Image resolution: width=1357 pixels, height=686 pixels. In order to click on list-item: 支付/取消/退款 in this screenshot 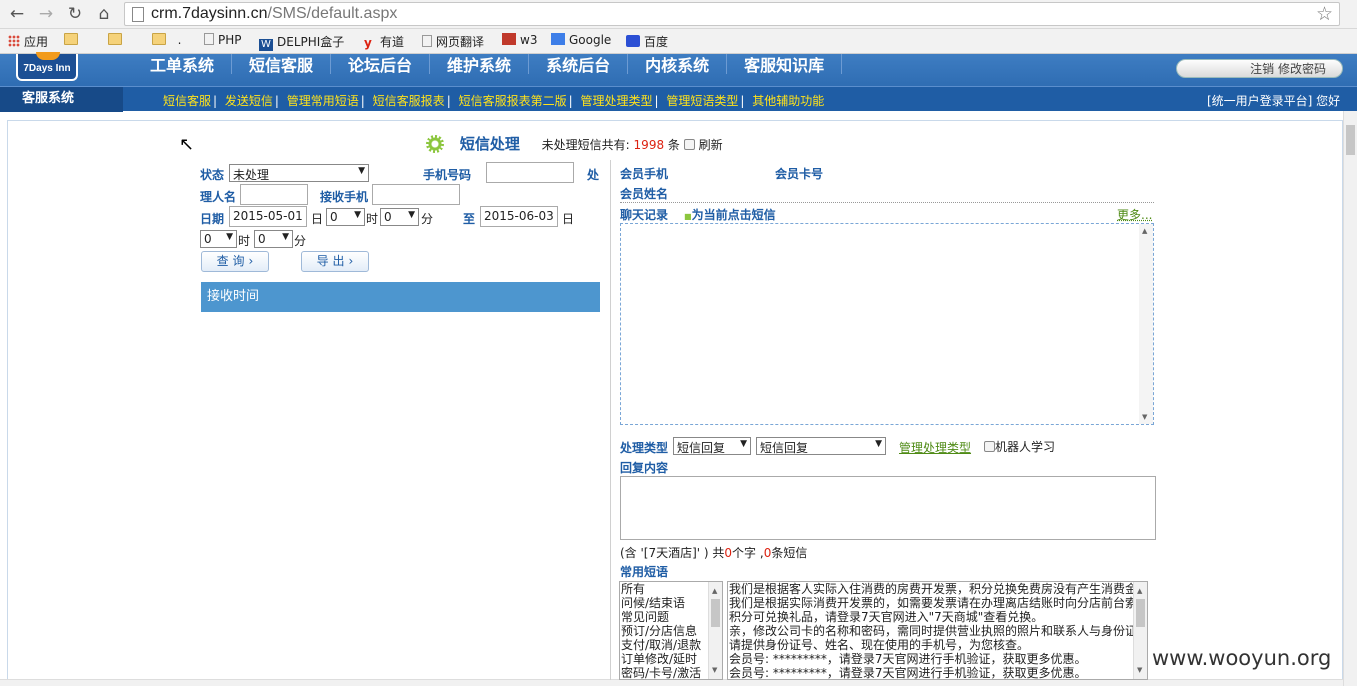, I will do `click(671, 645)`.